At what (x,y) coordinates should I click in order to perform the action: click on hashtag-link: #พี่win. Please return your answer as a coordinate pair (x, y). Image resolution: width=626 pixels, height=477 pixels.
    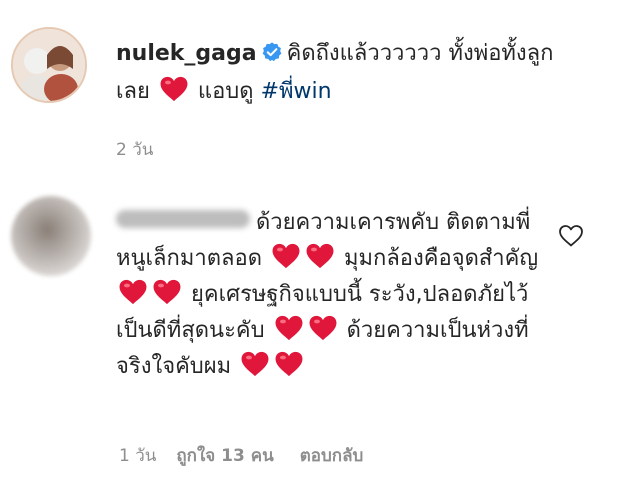
    Looking at the image, I should click on (296, 91).